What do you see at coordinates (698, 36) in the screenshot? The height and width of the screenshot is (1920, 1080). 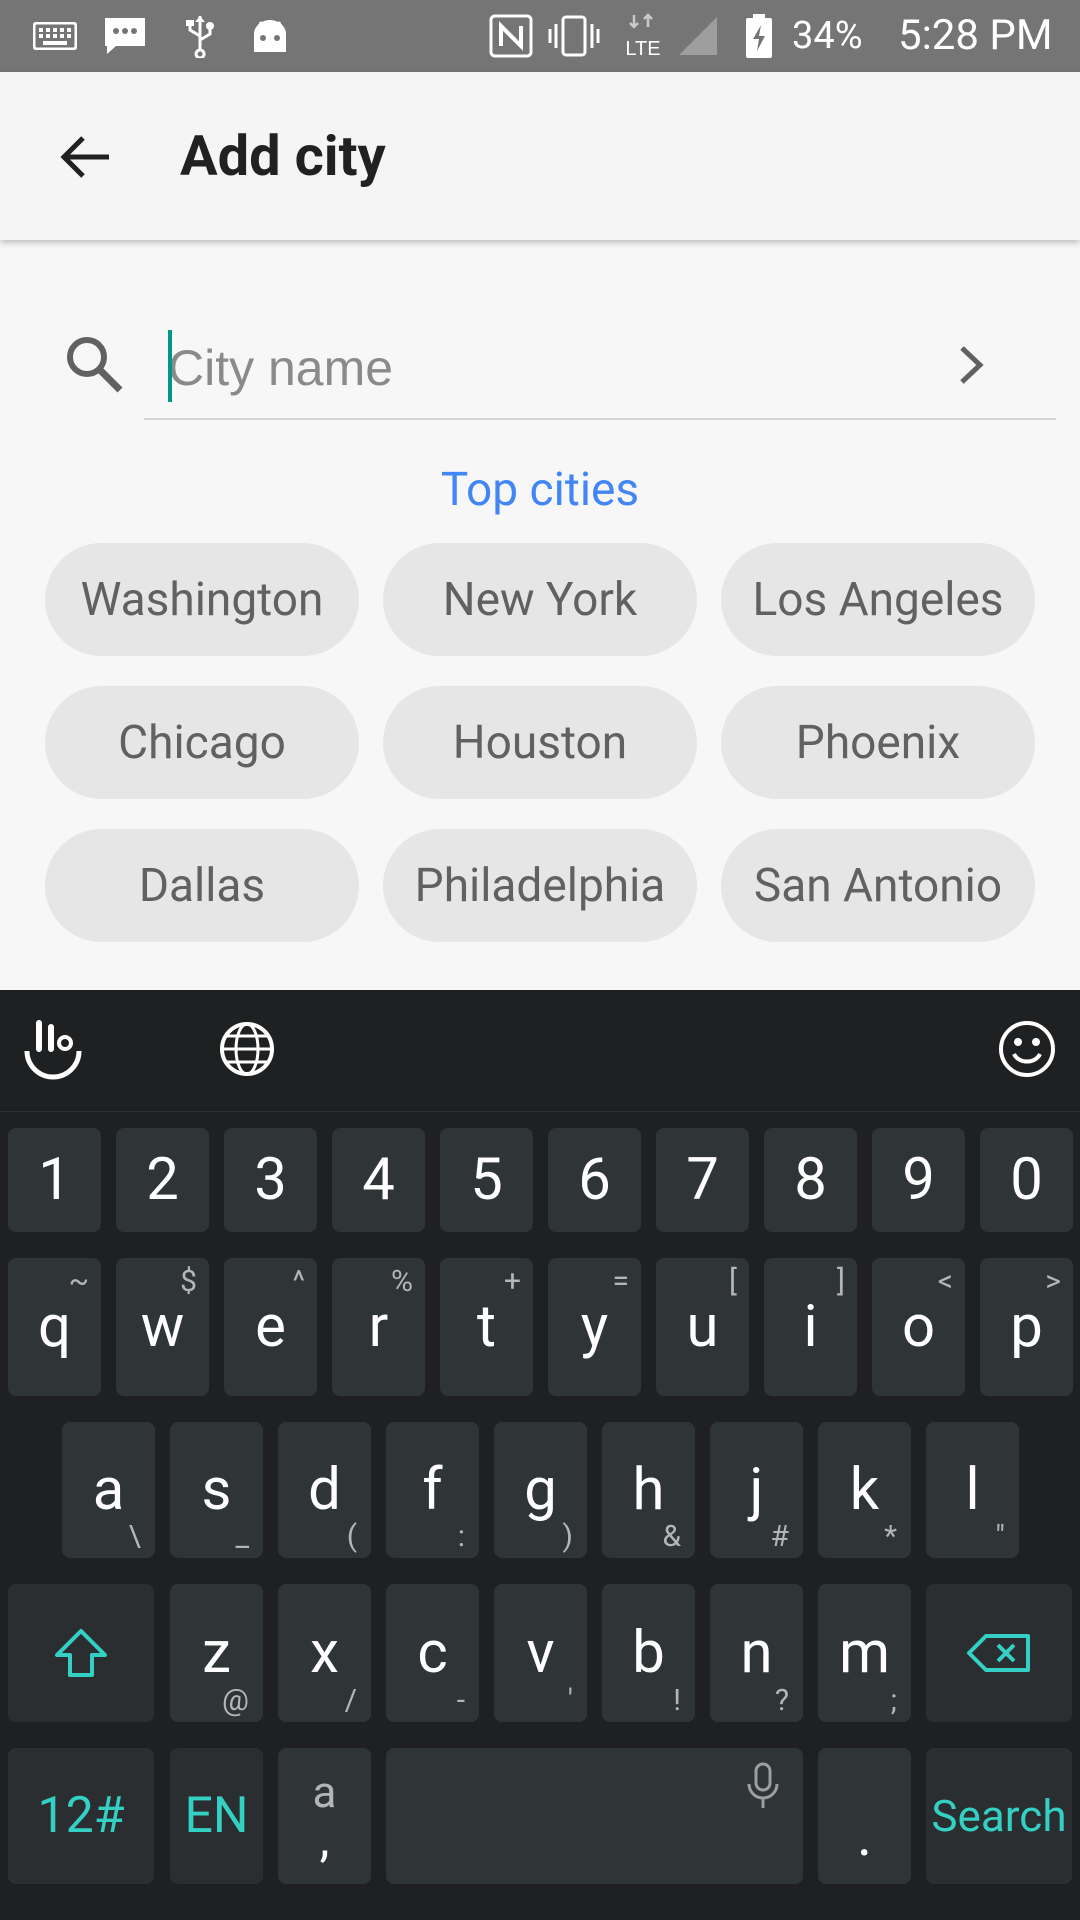 I see `signal-icon` at bounding box center [698, 36].